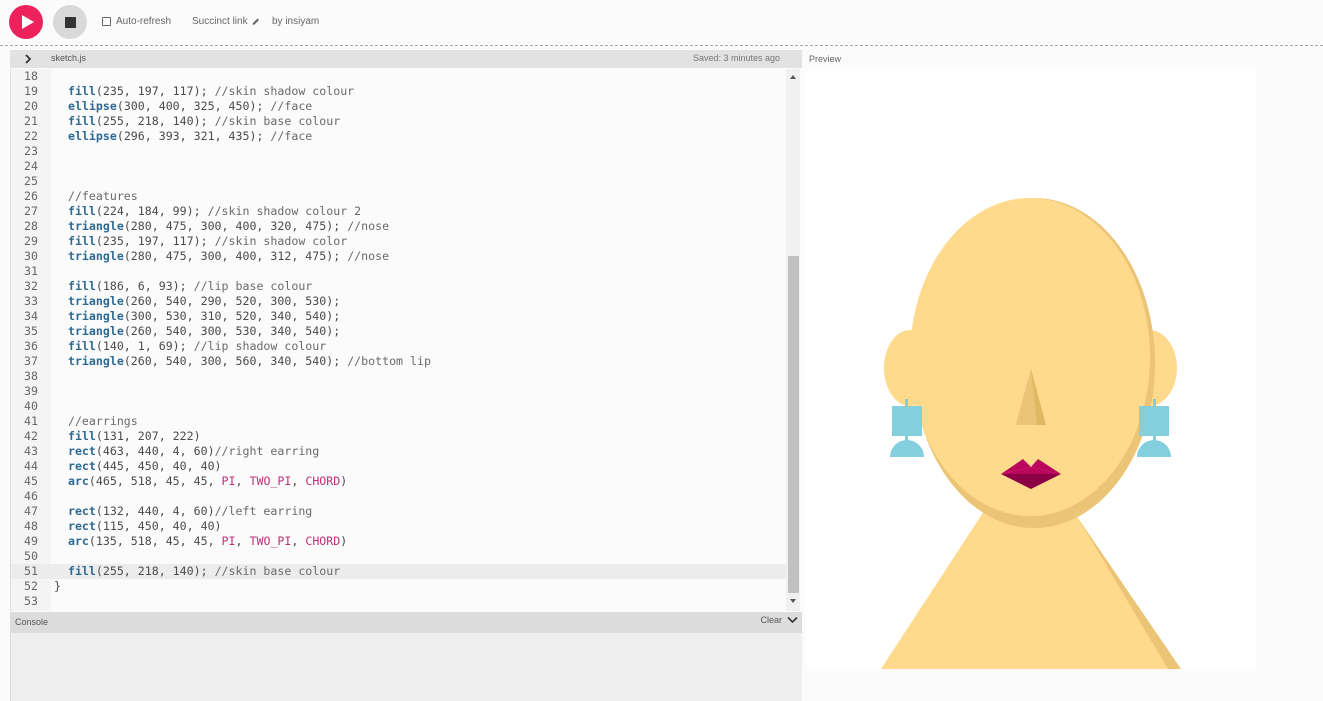 The image size is (1323, 701). Describe the element at coordinates (270, 481) in the screenshot. I see `code-constant: TWO_PI` at that location.